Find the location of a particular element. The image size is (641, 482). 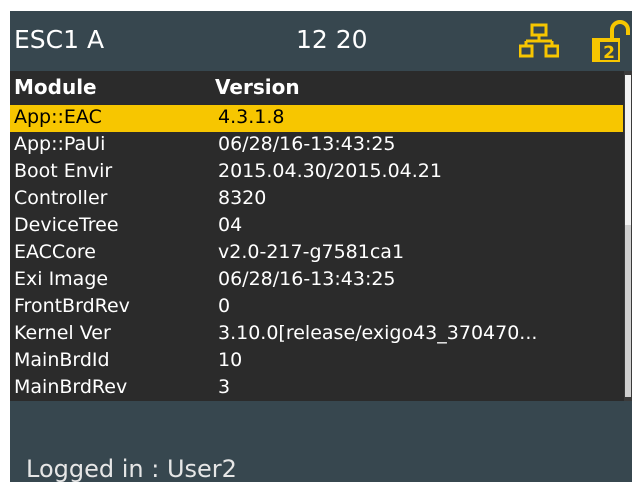

clock: 12 20 is located at coordinates (332, 39).